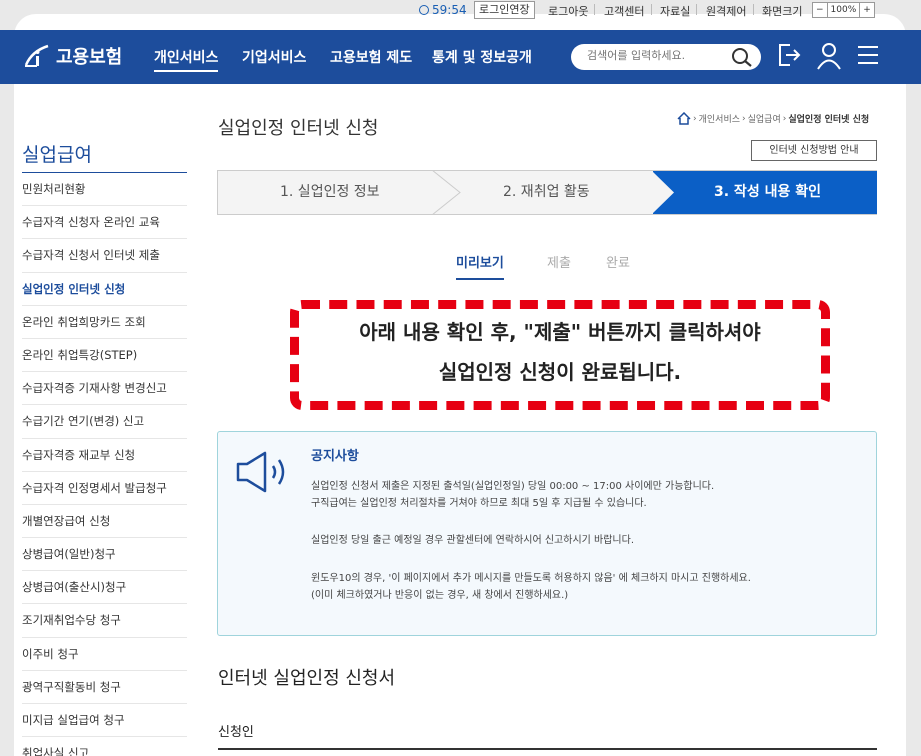 This screenshot has height=756, width=921. Describe the element at coordinates (104, 190) in the screenshot. I see `side-nav-item: 민원처리현황` at that location.